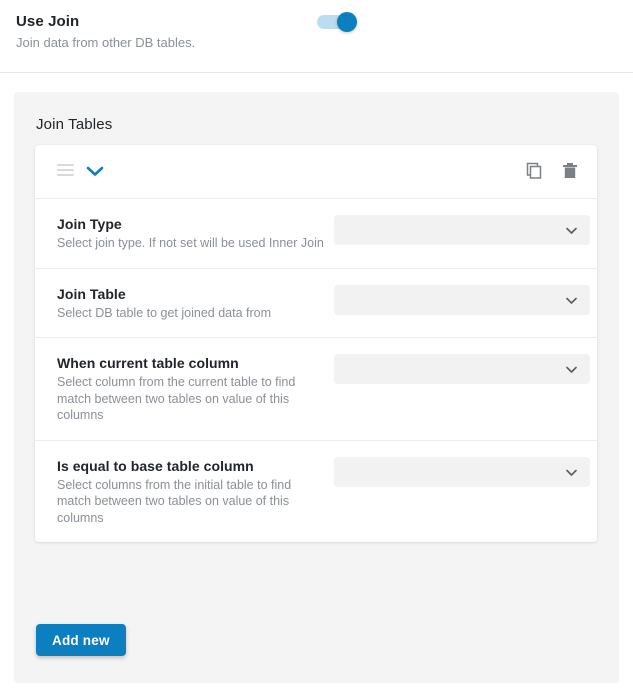  Describe the element at coordinates (106, 42) in the screenshot. I see `use-join-description: Join data from other DB tables.` at that location.